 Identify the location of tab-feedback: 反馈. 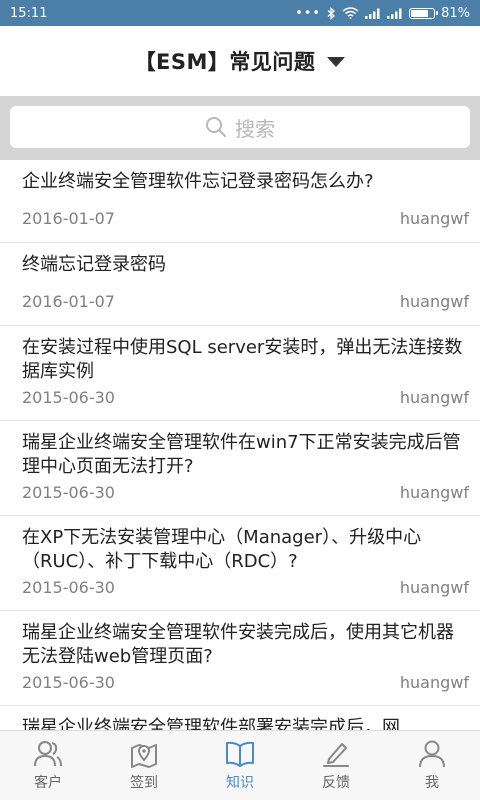
(336, 765).